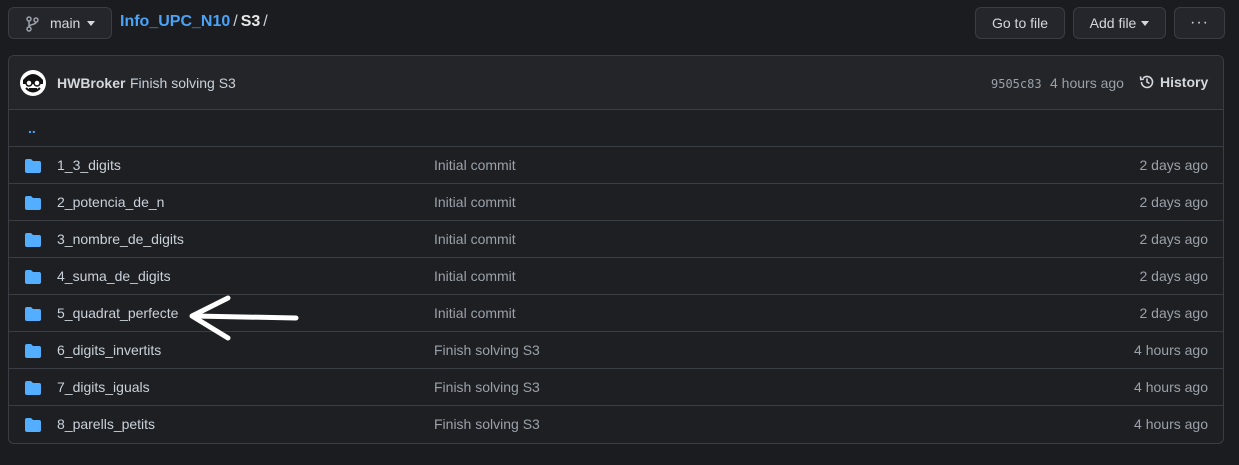  Describe the element at coordinates (1146, 82) in the screenshot. I see `history-clock-icon` at that location.